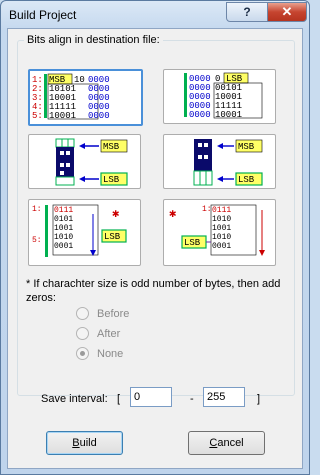 The image size is (320, 475). I want to click on align-option-rotated-lsb-left: ✱ 1: 0111 1010 1001 1010 0001 LSB, so click(219, 232).